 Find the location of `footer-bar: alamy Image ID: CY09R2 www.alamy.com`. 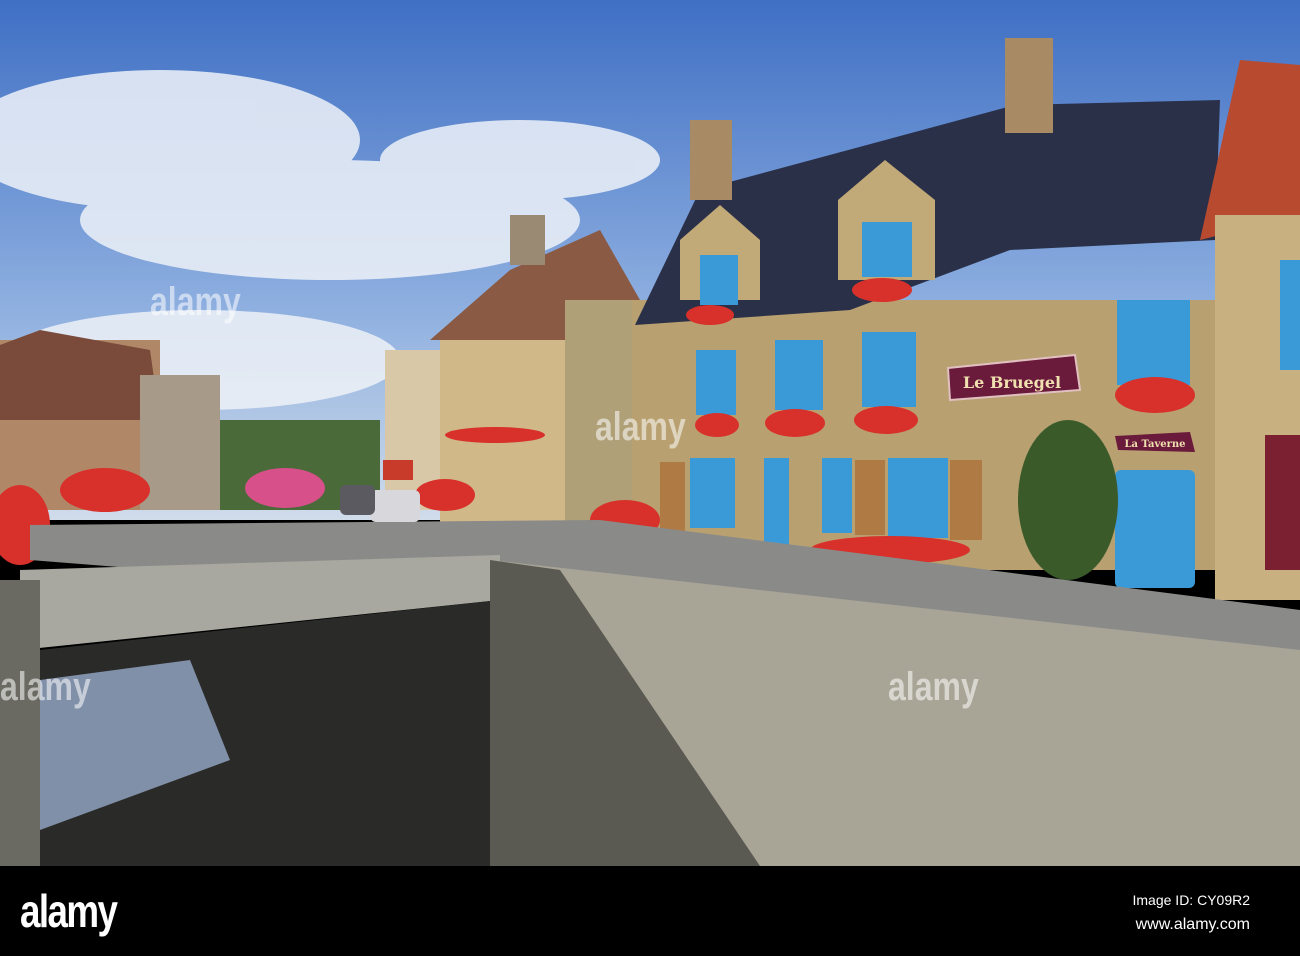

footer-bar: alamy Image ID: CY09R2 www.alamy.com is located at coordinates (650, 911).